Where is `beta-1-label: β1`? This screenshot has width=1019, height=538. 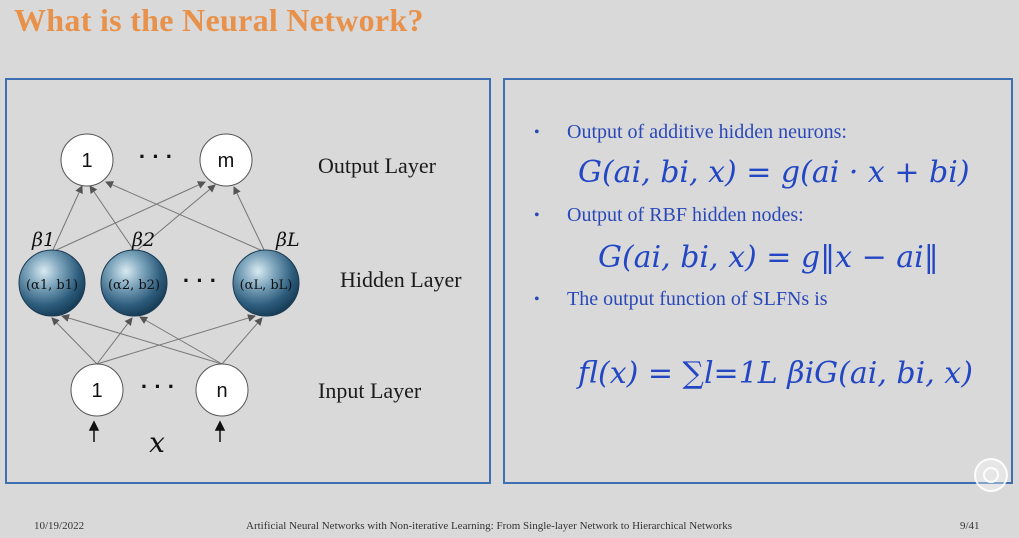
beta-1-label: β1 is located at coordinates (43, 240).